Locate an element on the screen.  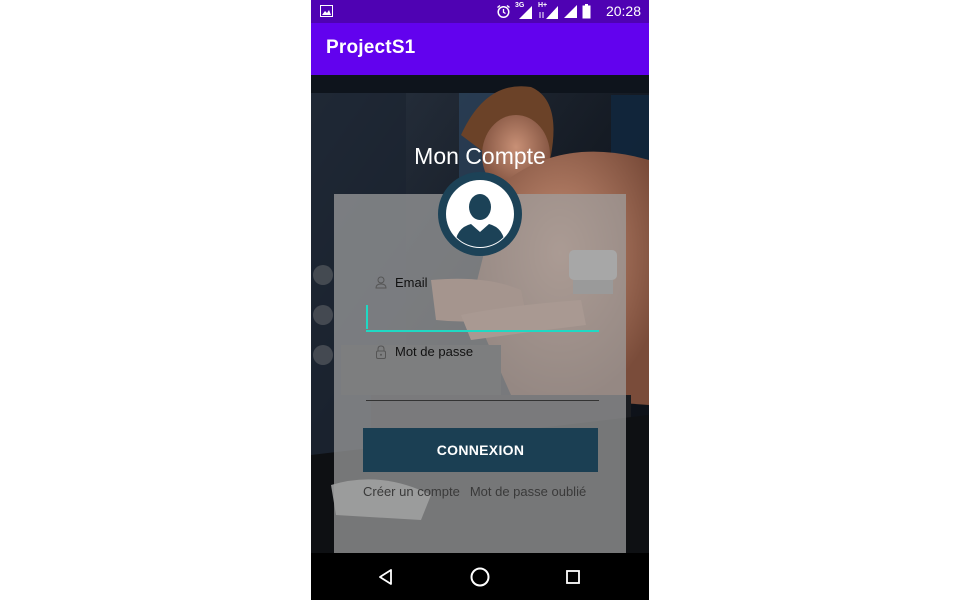
alarm-icon is located at coordinates (503, 11).